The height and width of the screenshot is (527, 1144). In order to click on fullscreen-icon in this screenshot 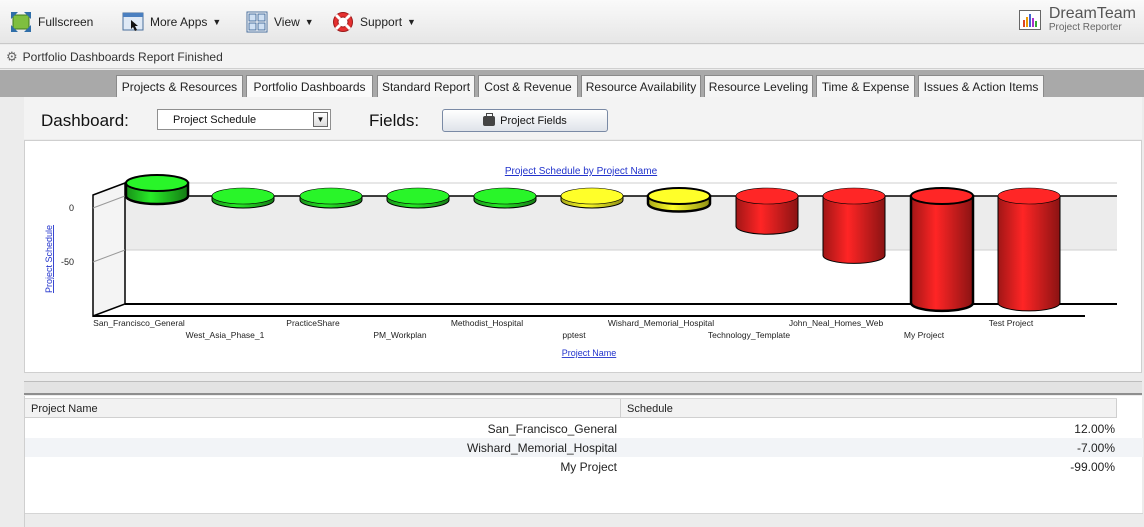, I will do `click(21, 22)`.